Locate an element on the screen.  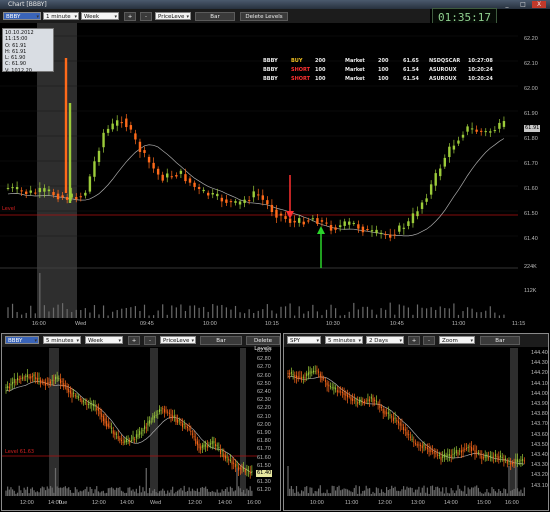
left-chart is located at coordinates (141, 423).